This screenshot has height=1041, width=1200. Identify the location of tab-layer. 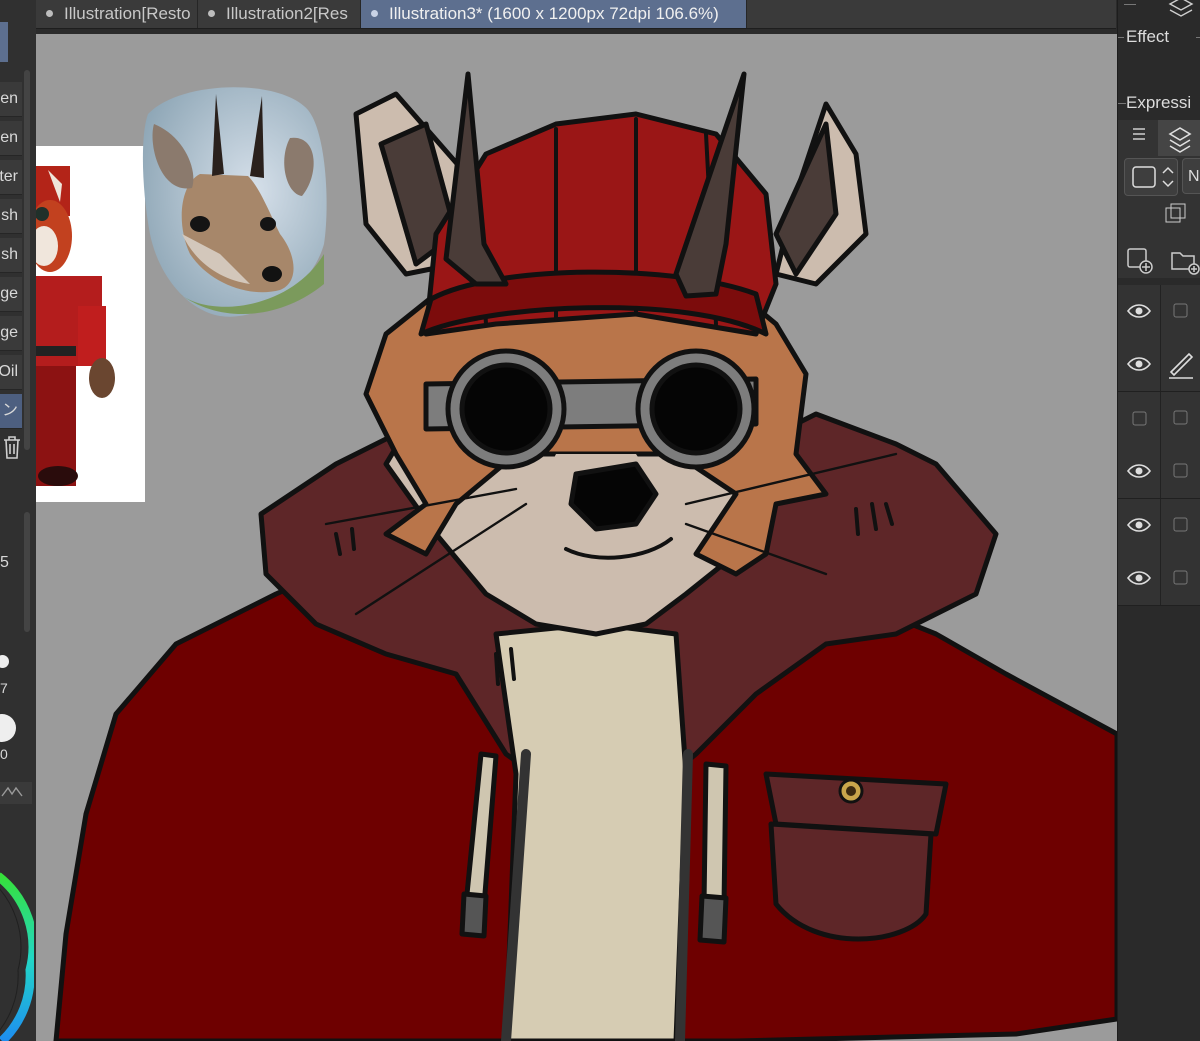
(1179, 138).